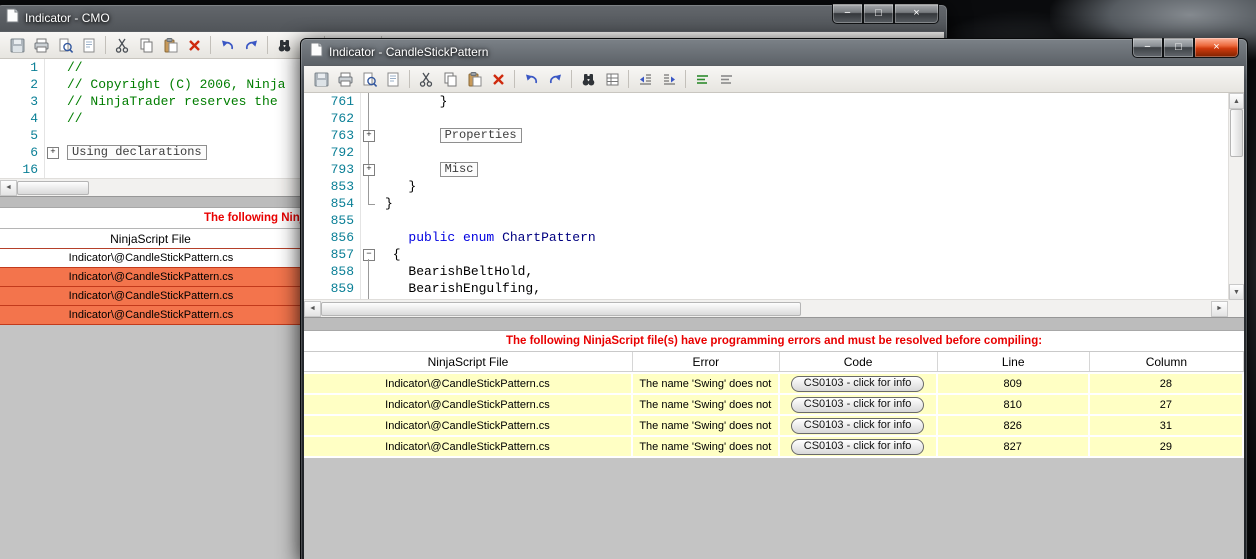  I want to click on line-number: 793, so click(342, 169).